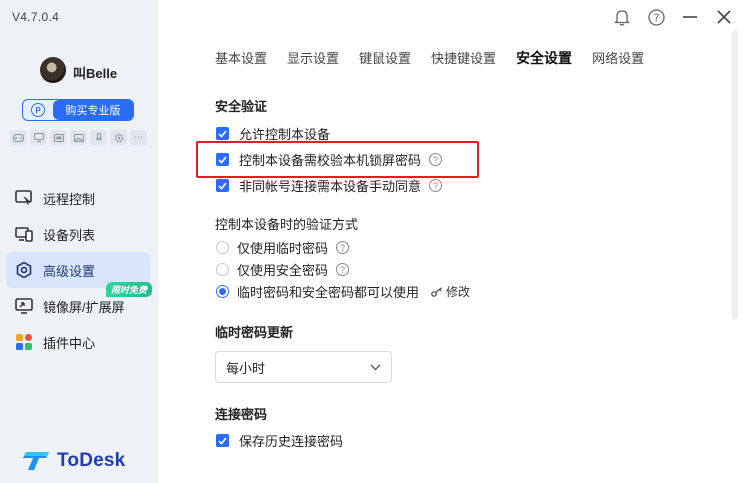 This screenshot has width=744, height=483. Describe the element at coordinates (24, 270) in the screenshot. I see `advanced-settings-icon` at that location.